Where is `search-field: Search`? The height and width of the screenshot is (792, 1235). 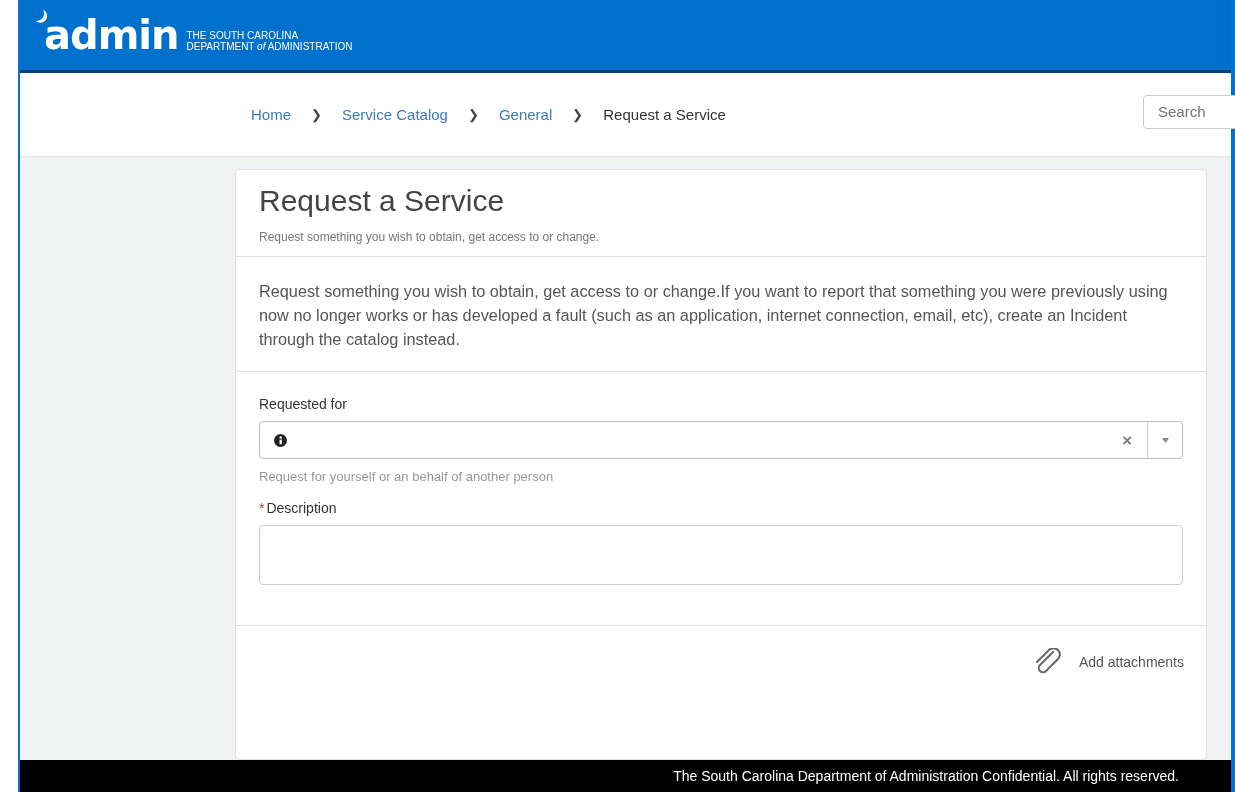 search-field: Search is located at coordinates (1189, 111).